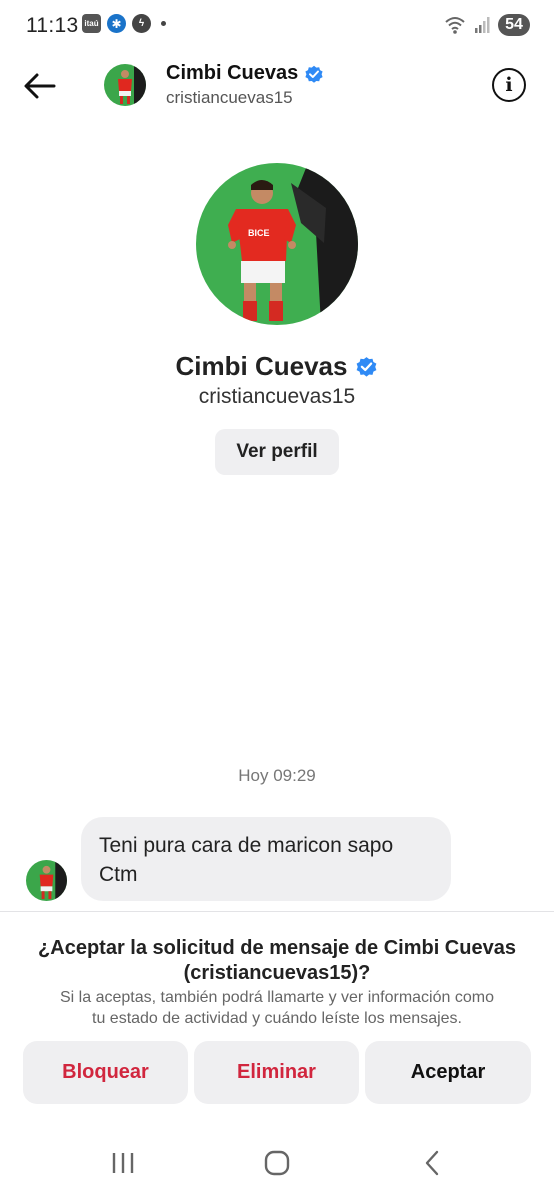 The image size is (554, 1200). I want to click on jersey-sponsor-text: BICE, so click(259, 233).